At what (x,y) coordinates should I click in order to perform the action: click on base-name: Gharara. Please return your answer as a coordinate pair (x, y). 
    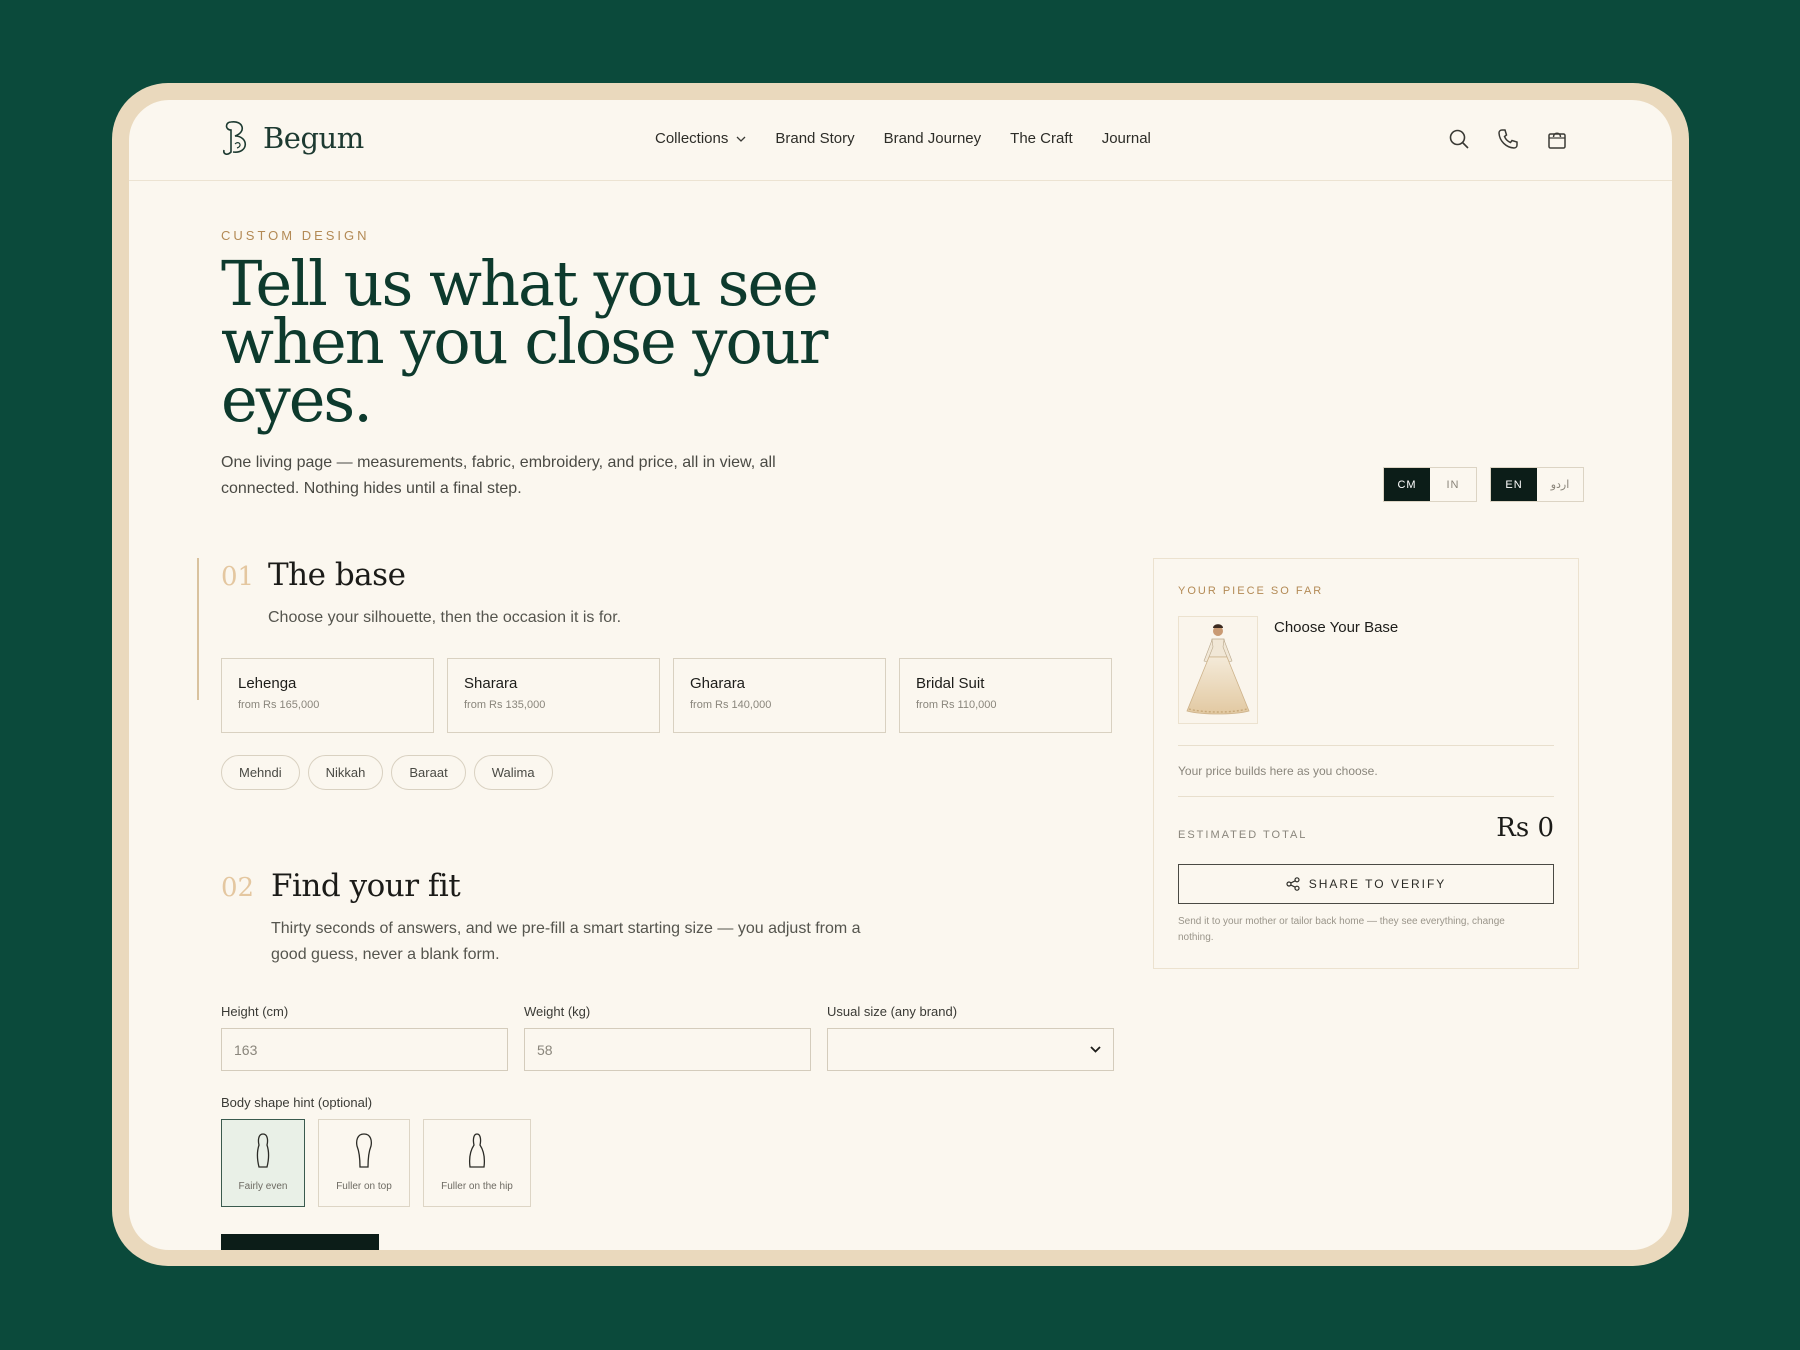
    Looking at the image, I should click on (718, 683).